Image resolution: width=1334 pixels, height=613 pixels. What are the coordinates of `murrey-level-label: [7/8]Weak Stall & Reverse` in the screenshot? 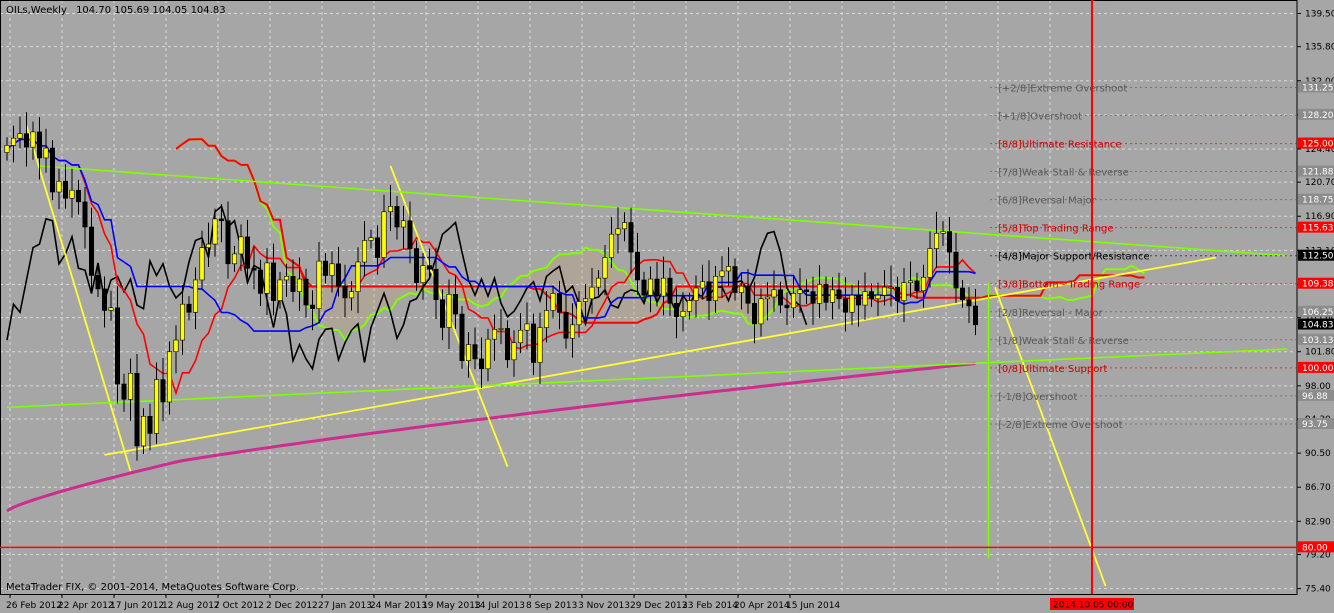 It's located at (1063, 173).